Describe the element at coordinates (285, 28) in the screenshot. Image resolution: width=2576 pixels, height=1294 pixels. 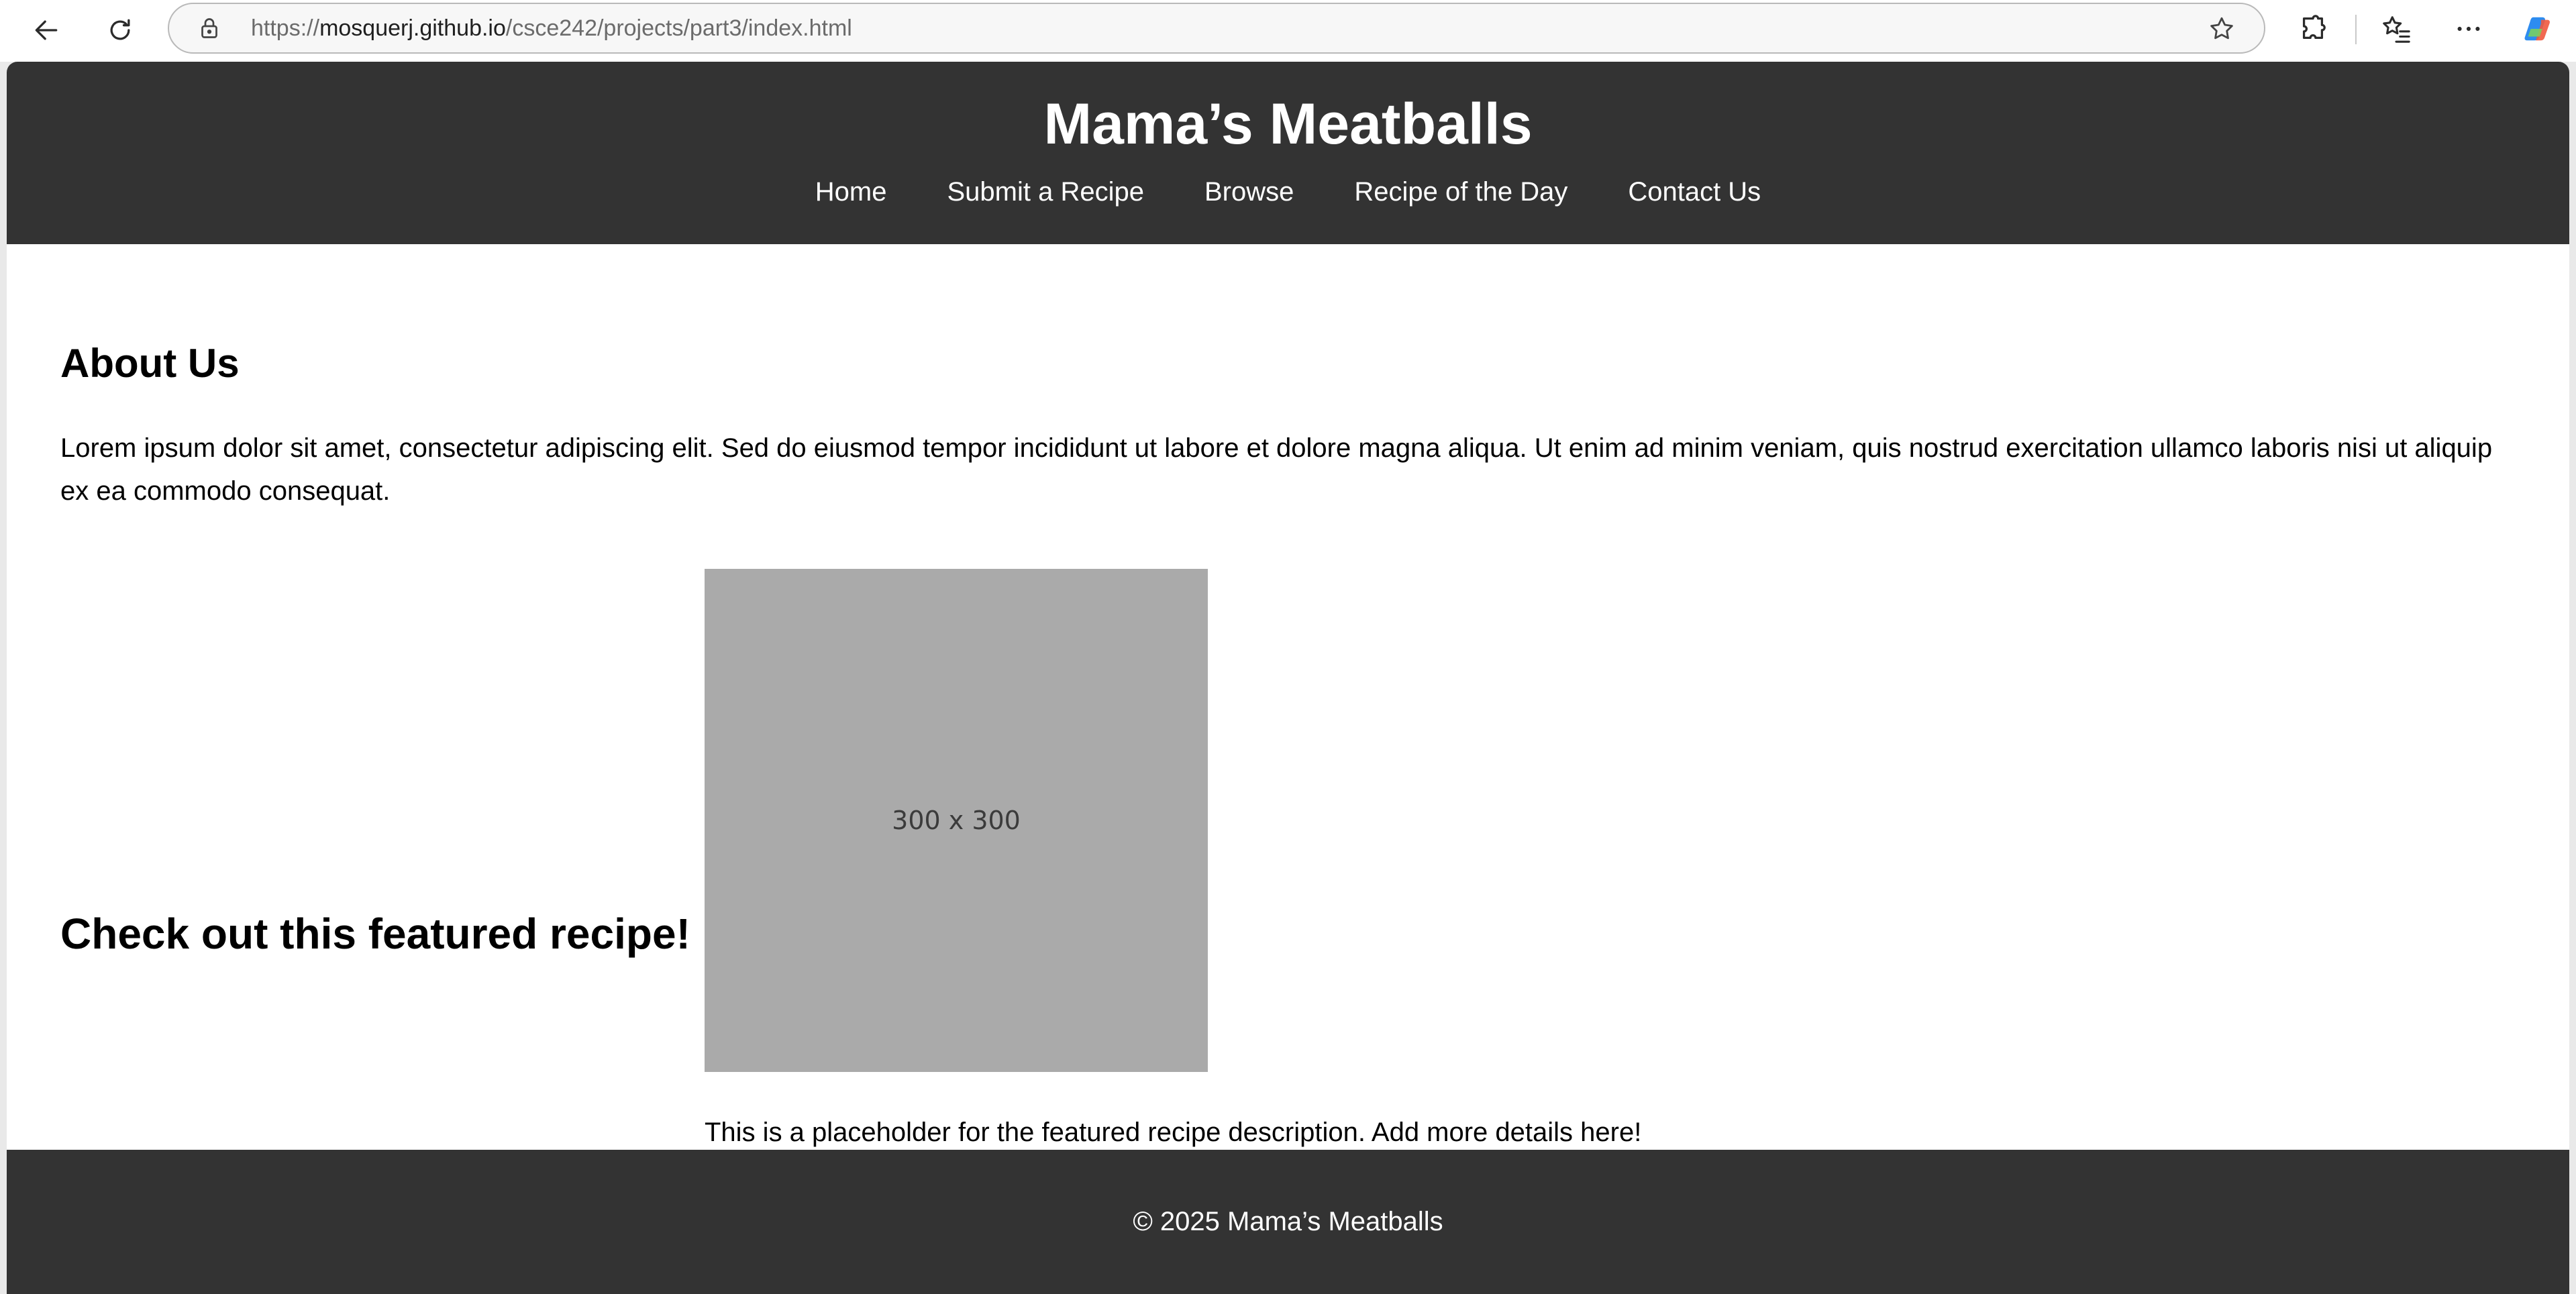
I see `url-prefix: https://` at that location.